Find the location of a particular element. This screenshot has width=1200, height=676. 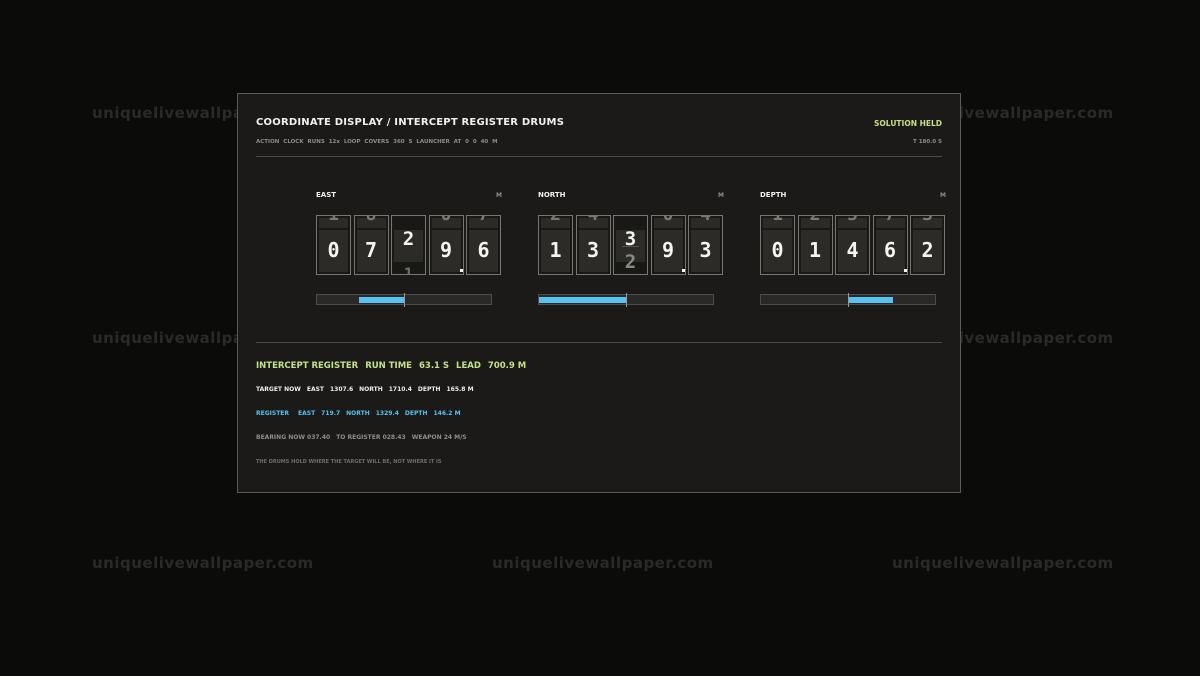

register-line: REGISTER EAST 719.7 NORTH 1329.4 DEPTH 146.2 M is located at coordinates (361, 413).